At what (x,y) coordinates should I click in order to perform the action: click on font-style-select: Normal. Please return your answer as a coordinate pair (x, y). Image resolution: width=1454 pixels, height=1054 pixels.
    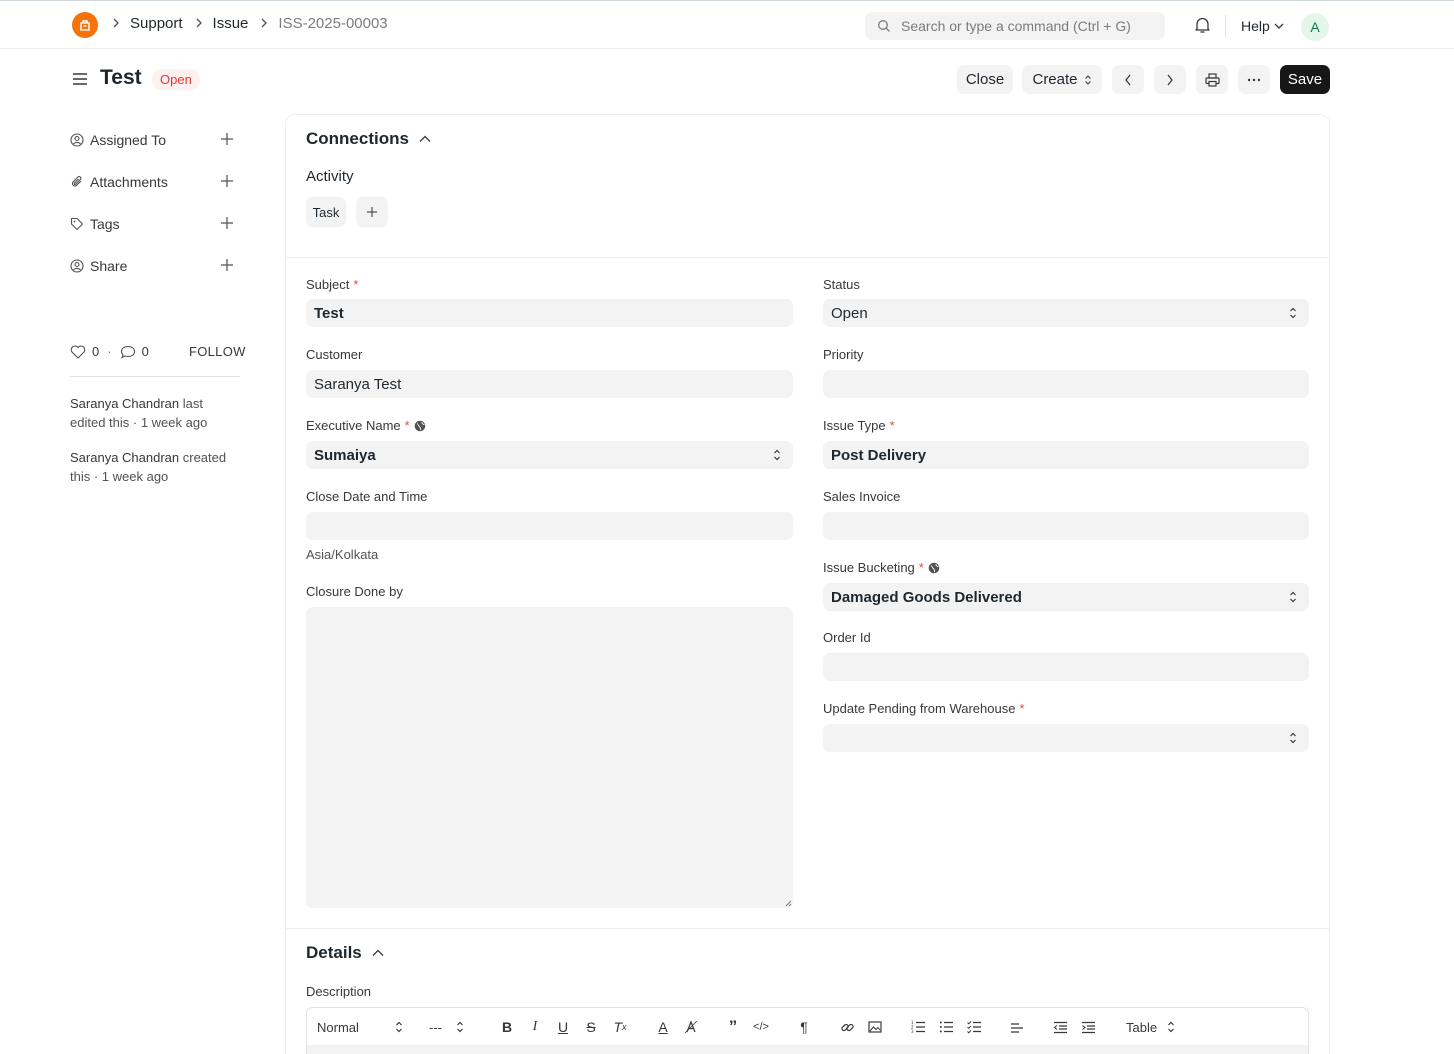
    Looking at the image, I should click on (360, 1027).